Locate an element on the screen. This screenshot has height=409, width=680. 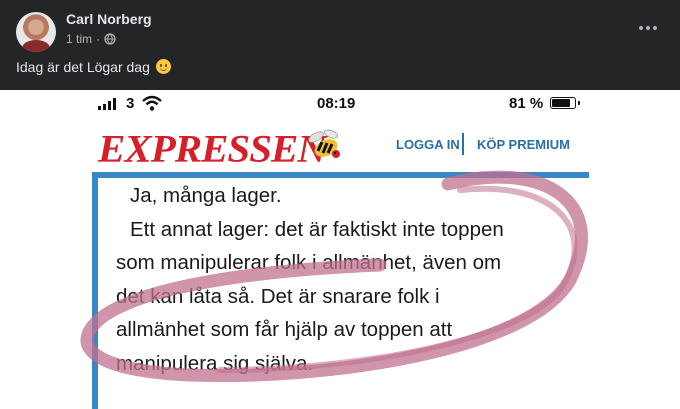
author-name: Carl Norberg is located at coordinates (109, 19).